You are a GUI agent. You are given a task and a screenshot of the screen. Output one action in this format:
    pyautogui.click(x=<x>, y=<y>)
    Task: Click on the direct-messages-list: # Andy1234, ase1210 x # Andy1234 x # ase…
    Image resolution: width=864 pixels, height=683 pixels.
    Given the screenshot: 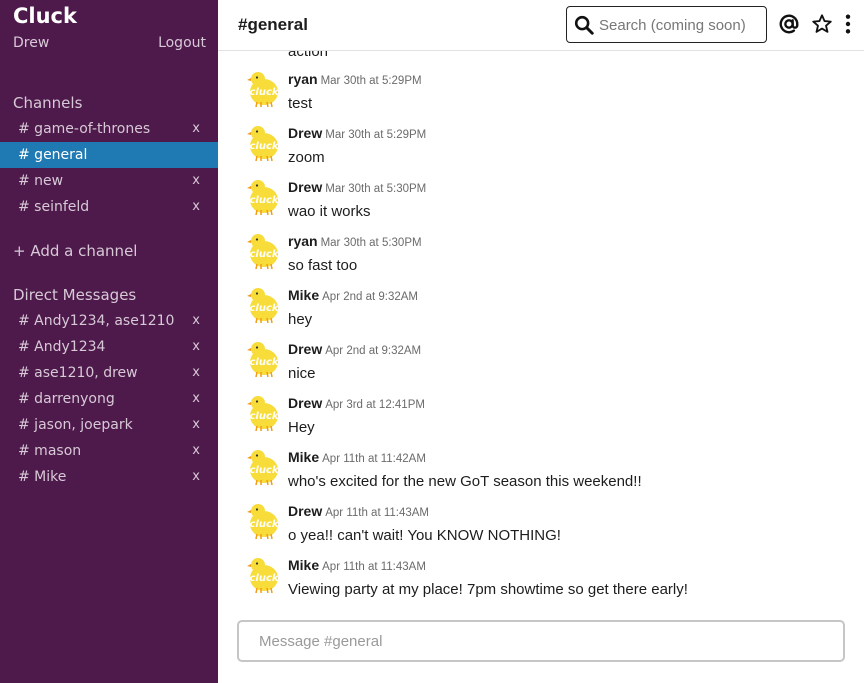 What is the action you would take?
    pyautogui.click(x=109, y=399)
    